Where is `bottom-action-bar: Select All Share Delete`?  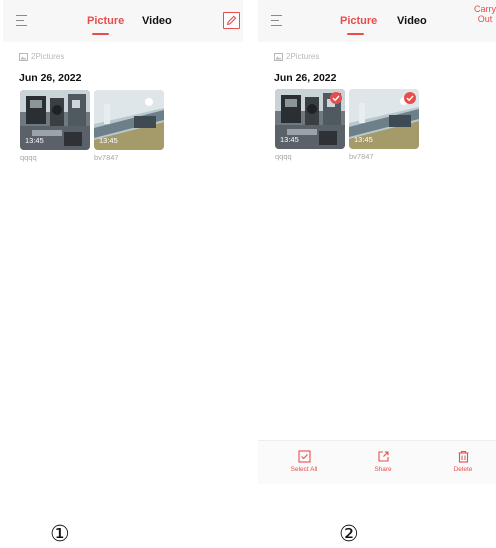 bottom-action-bar: Select All Share Delete is located at coordinates (377, 462).